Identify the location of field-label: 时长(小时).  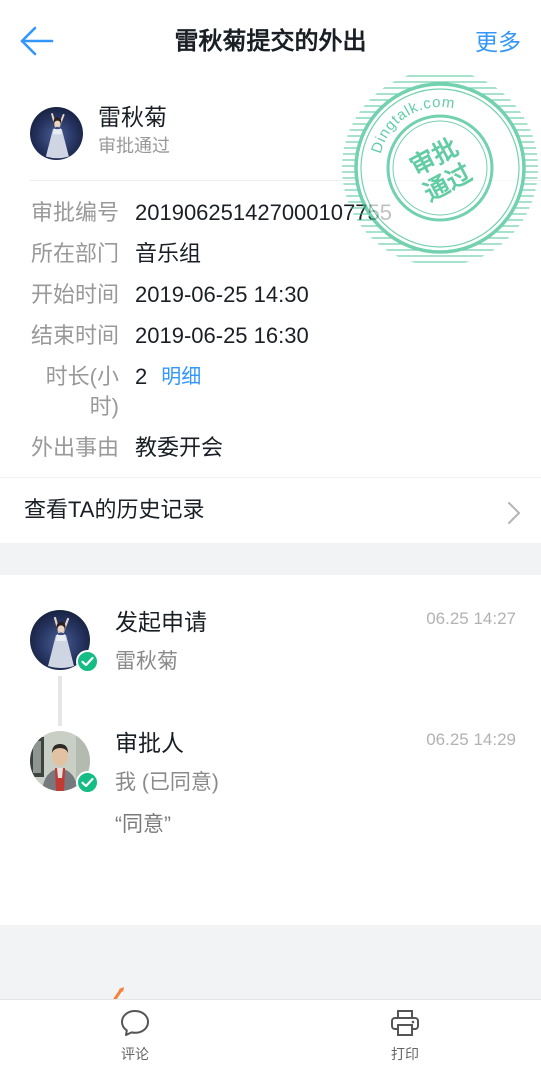
(82, 391).